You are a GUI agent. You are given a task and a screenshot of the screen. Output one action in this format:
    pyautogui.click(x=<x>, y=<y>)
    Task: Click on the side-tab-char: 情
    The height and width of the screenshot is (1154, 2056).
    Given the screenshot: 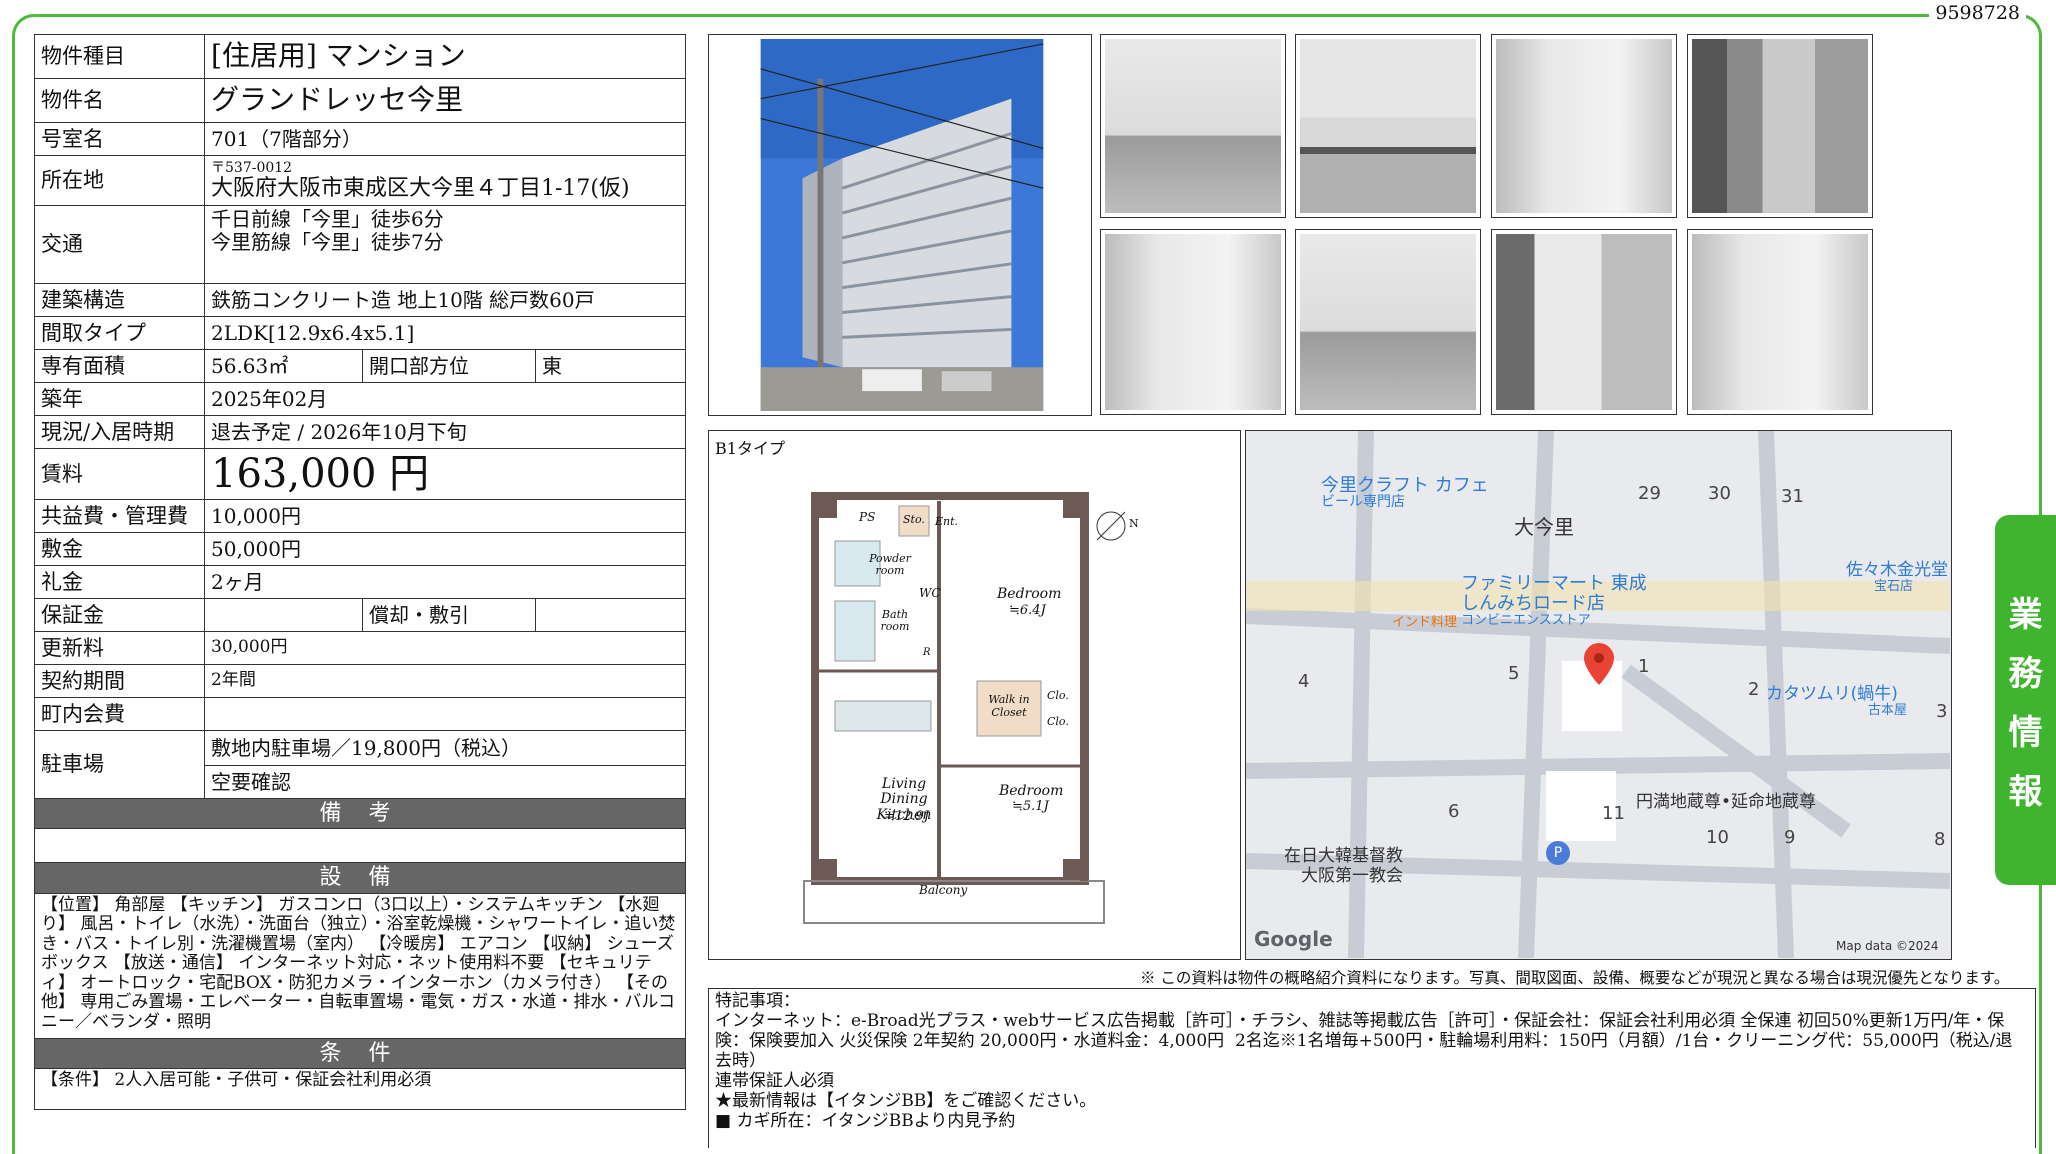 What is the action you would take?
    pyautogui.click(x=2025, y=733)
    